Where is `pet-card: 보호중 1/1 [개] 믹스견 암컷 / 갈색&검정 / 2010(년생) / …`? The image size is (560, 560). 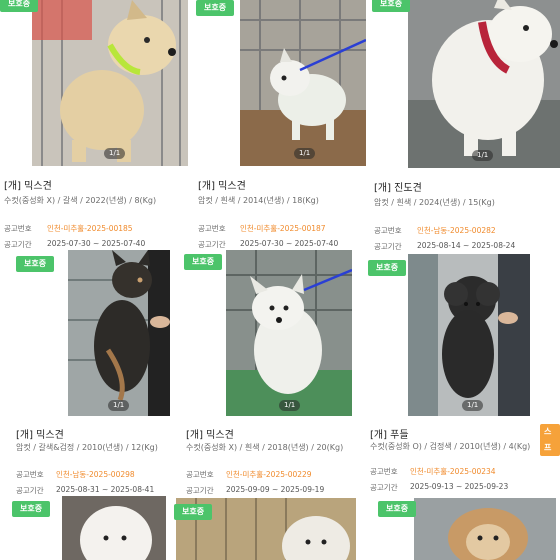
pet-card: 보호중 1/1 [개] 믹스견 암컷 / 갈색&검정 / 2010(년생) / … is located at coordinates (90, 374).